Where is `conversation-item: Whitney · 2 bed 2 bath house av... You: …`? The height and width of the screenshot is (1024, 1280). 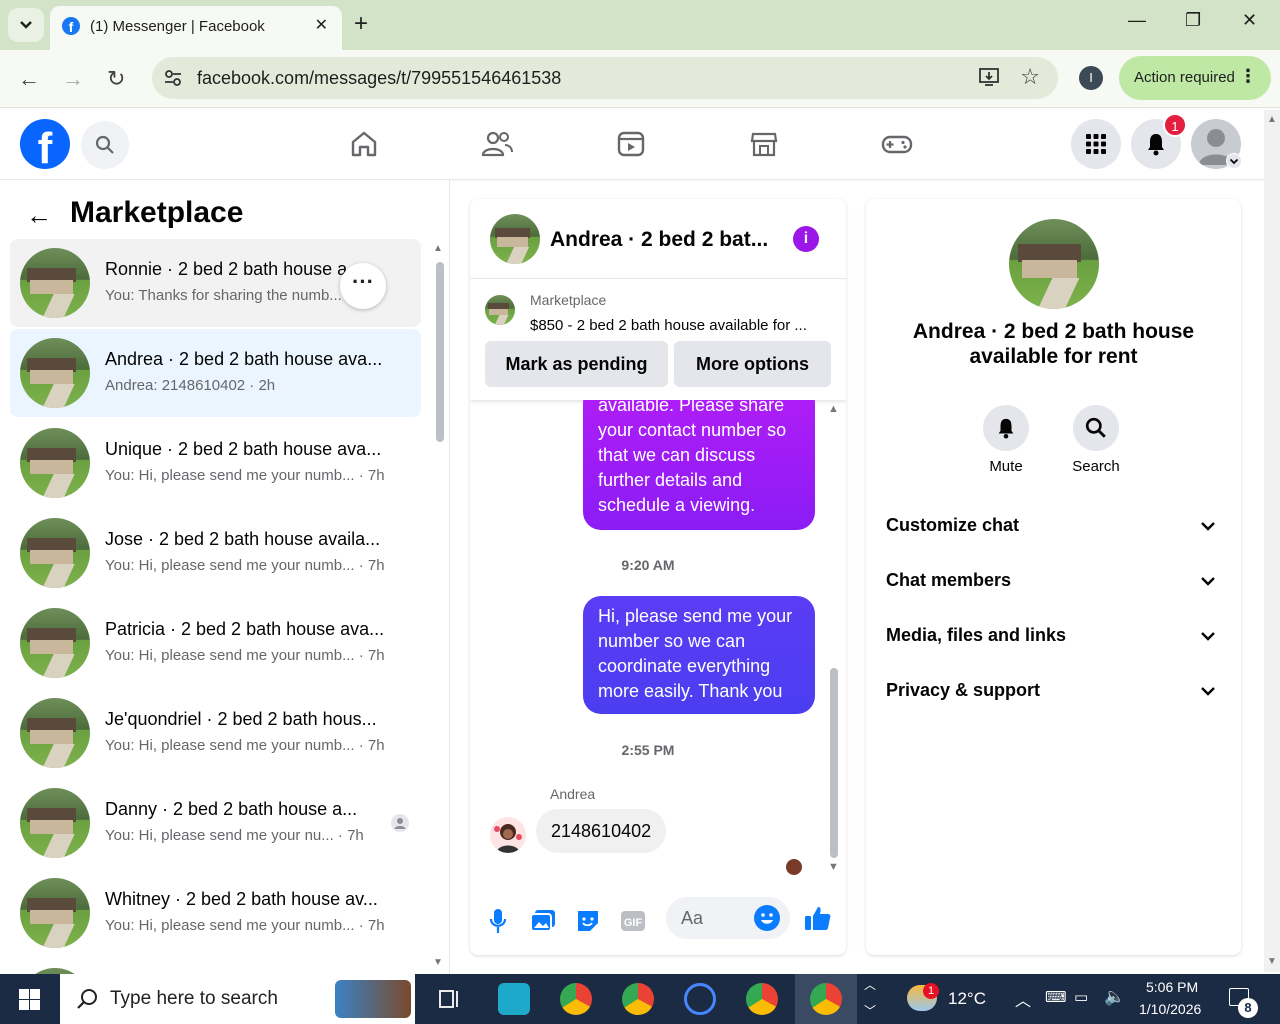
conversation-item: Whitney · 2 bed 2 bath house av... You: … is located at coordinates (215, 913).